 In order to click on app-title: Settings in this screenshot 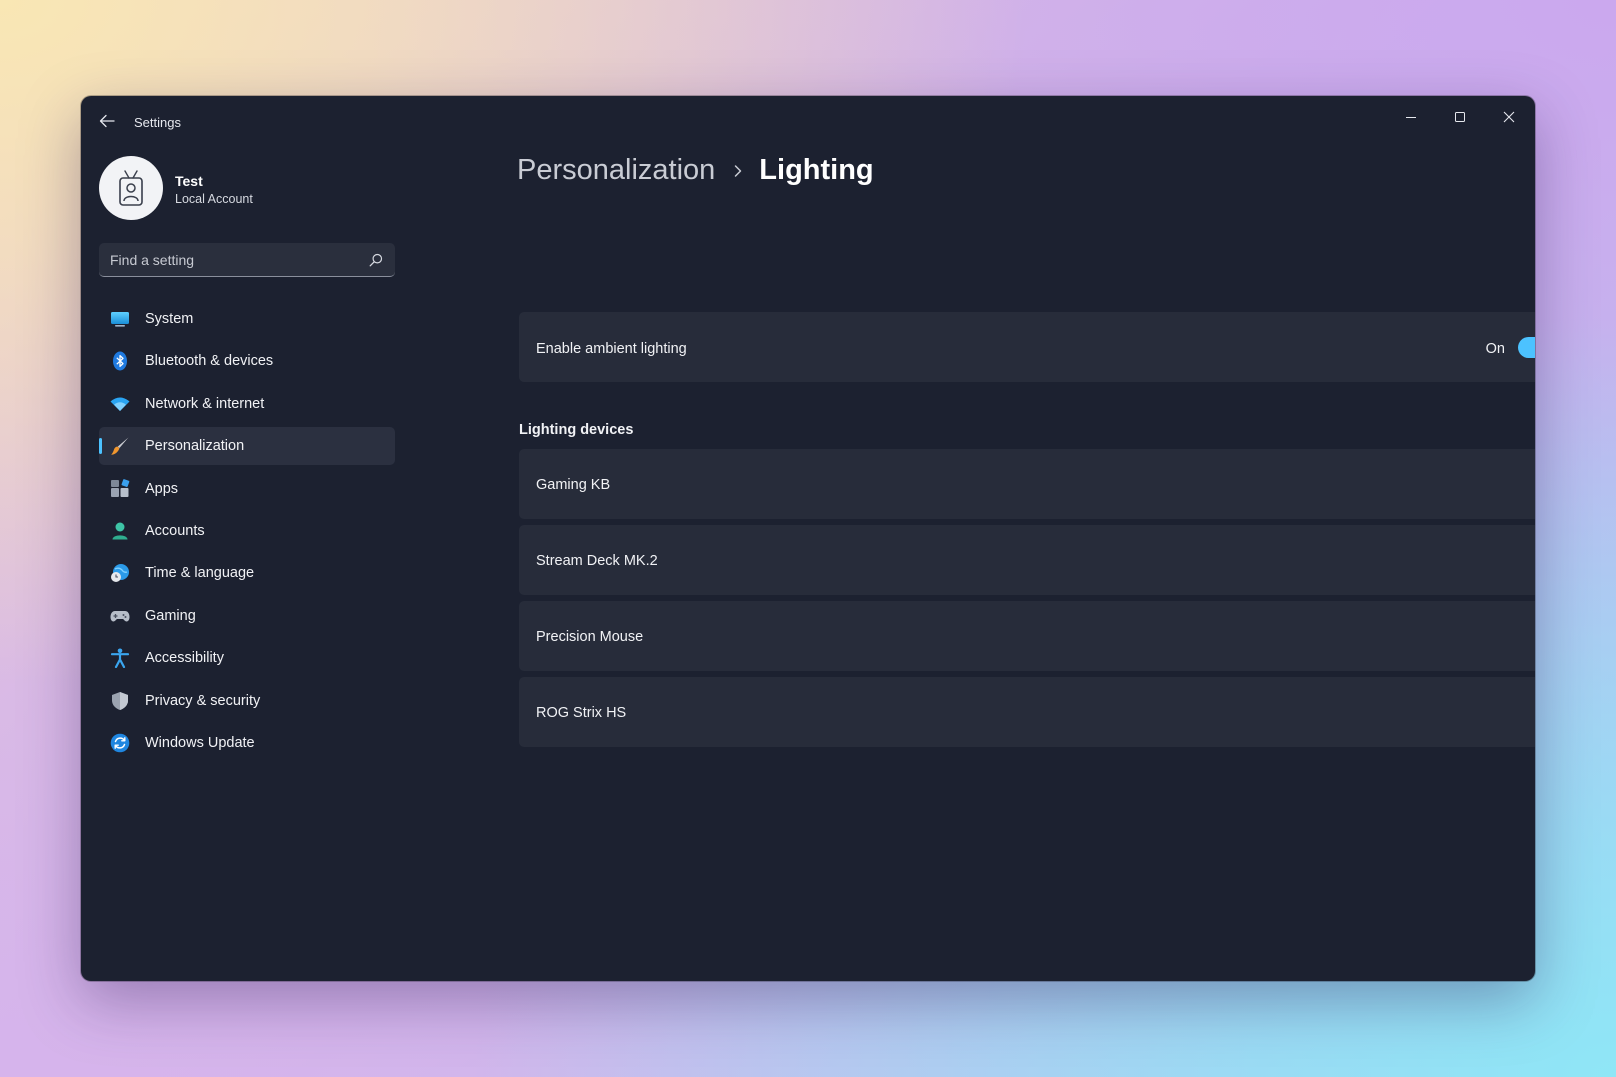, I will do `click(157, 122)`.